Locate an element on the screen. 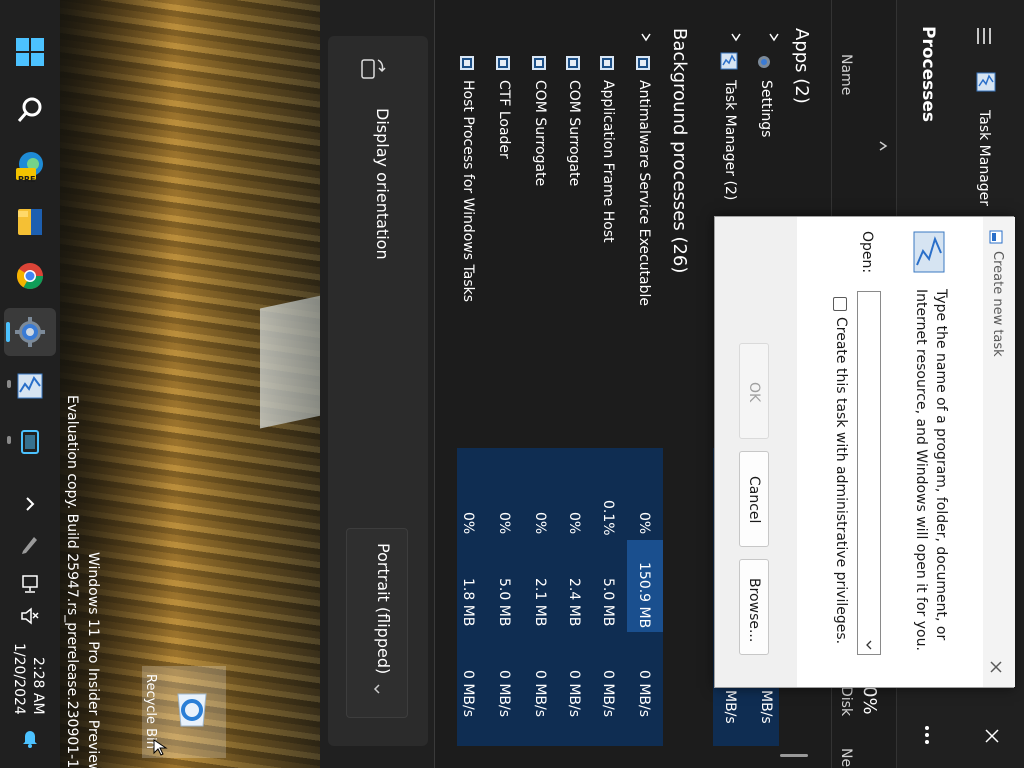 This screenshot has width=1024, height=768. gear-icon is located at coordinates (764, 64).